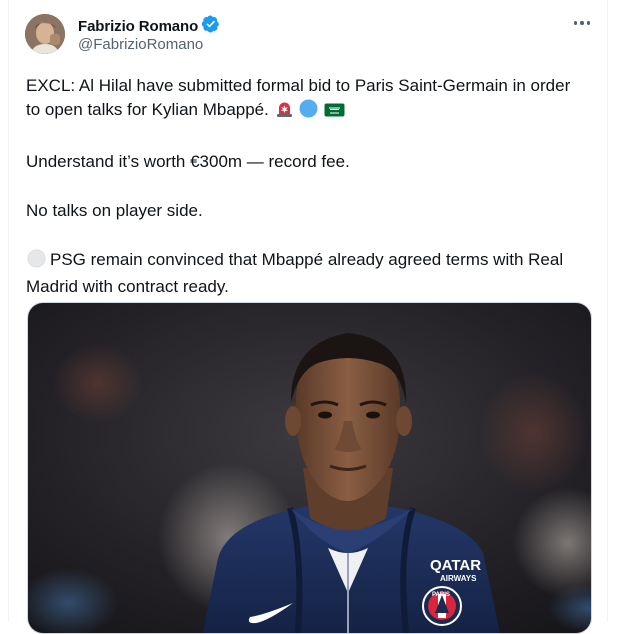 Image resolution: width=628 pixels, height=634 pixels. I want to click on verified-badge-icon, so click(211, 26).